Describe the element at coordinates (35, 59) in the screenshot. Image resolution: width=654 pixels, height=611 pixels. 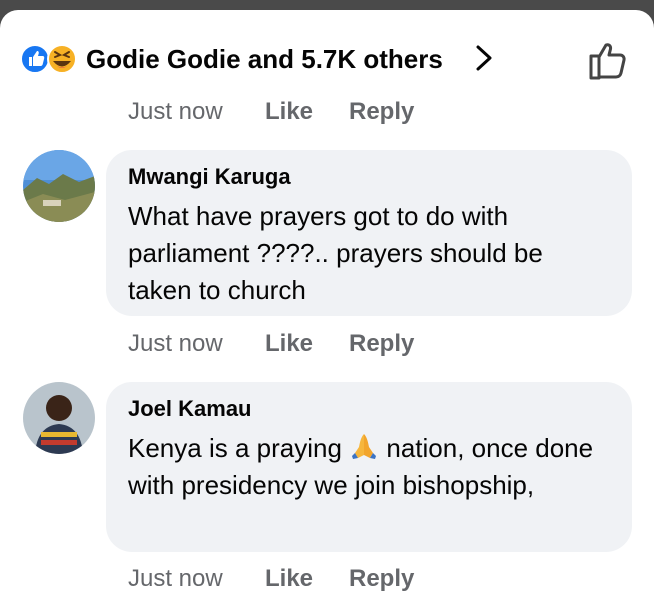
I see `like-reaction-icon` at that location.